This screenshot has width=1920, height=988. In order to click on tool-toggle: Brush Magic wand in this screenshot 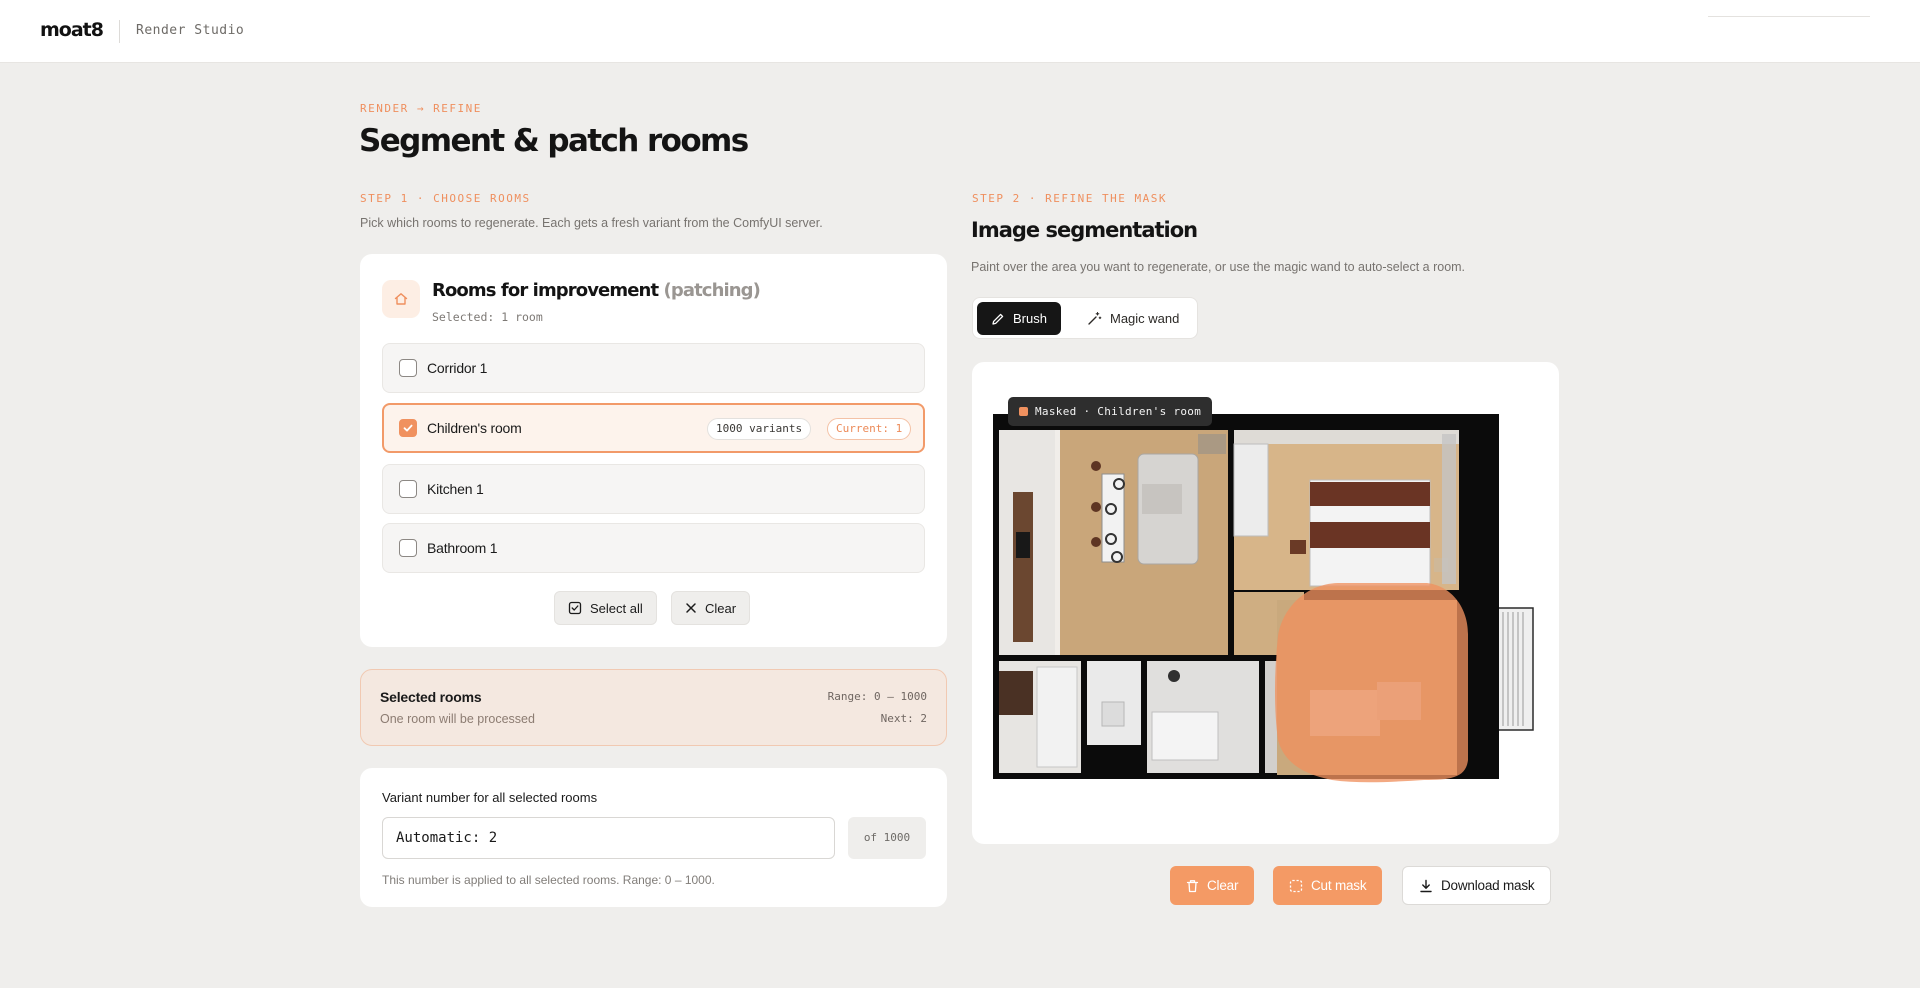, I will do `click(1085, 318)`.